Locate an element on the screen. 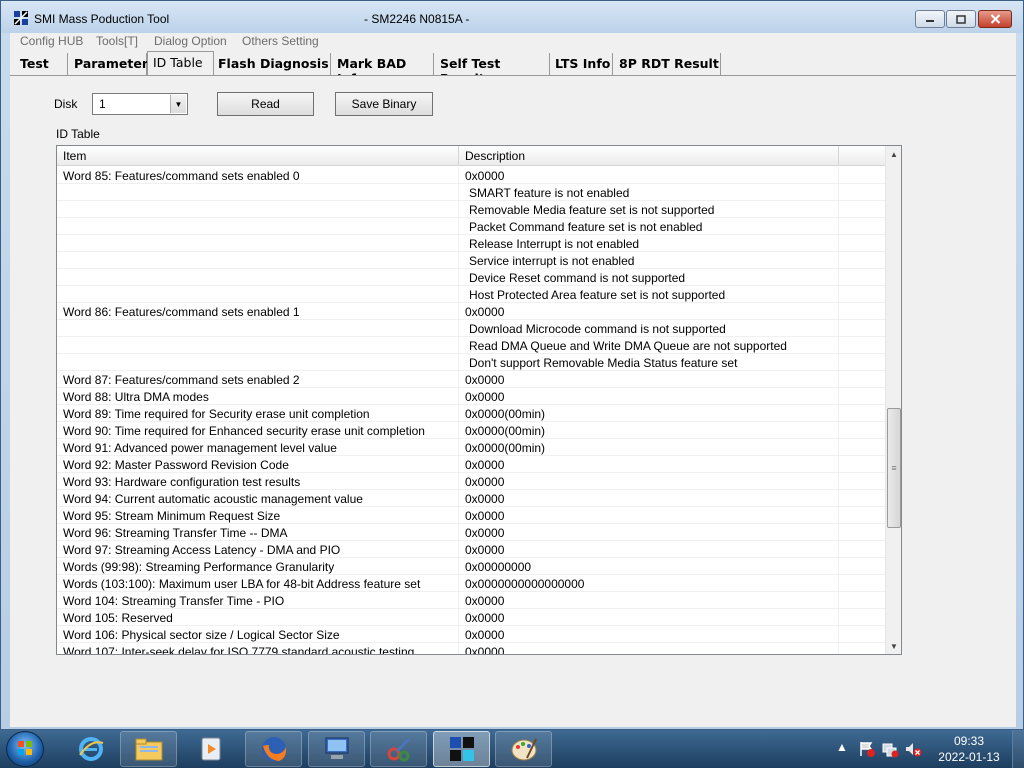  tab-mark-bad-info: Mark BAD Info is located at coordinates (382, 69).